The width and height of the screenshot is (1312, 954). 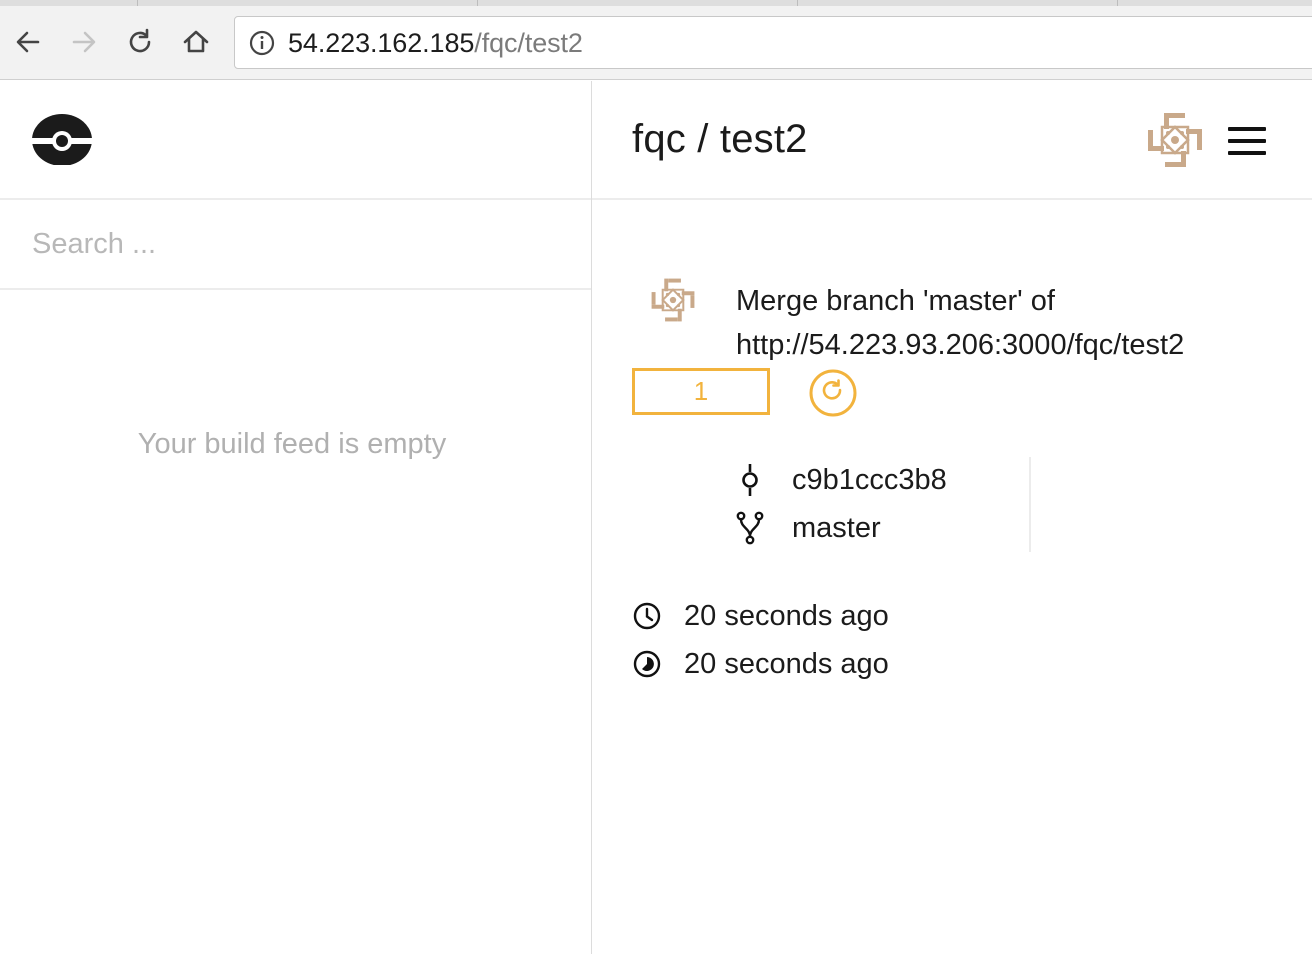 I want to click on home-icon, so click(x=196, y=41).